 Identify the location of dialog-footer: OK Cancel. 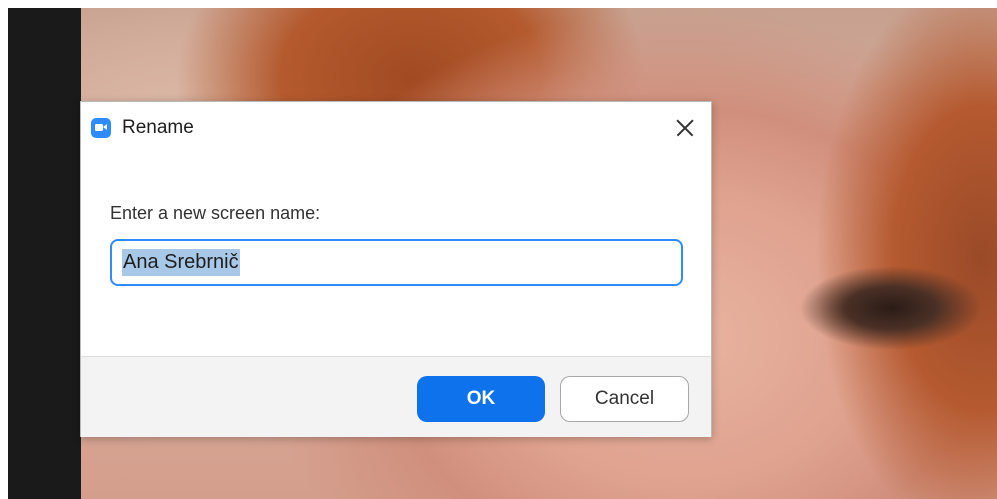
(396, 396).